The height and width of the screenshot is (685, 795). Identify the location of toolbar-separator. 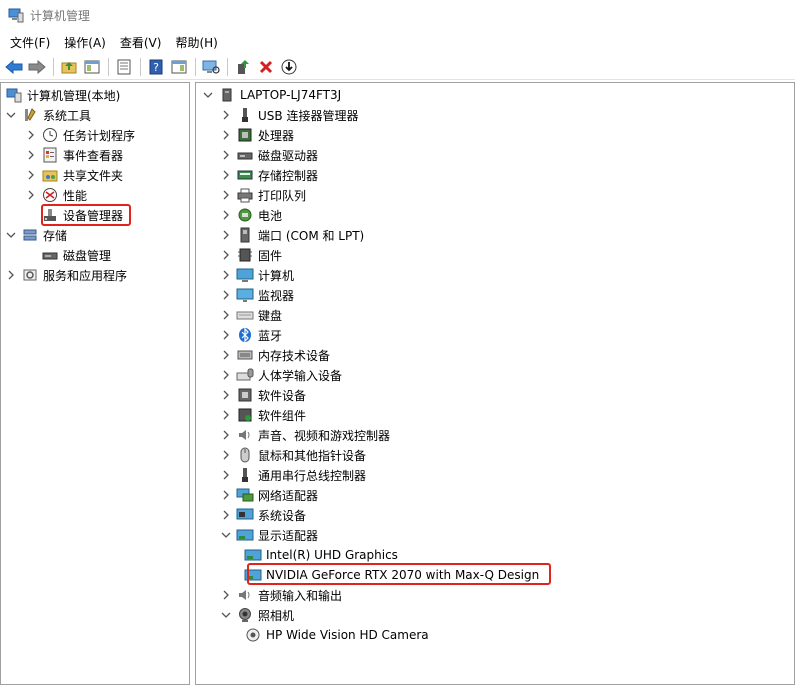
(195, 66).